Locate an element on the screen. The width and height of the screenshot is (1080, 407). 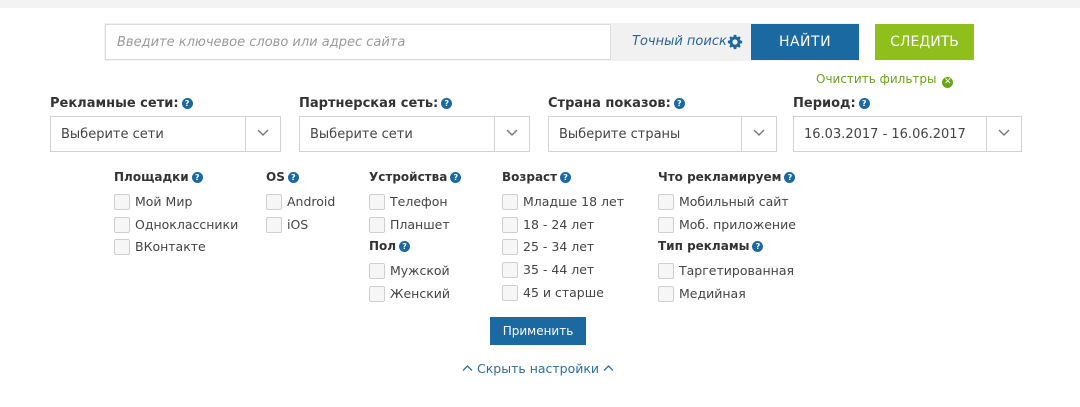
search-input is located at coordinates (358, 42).